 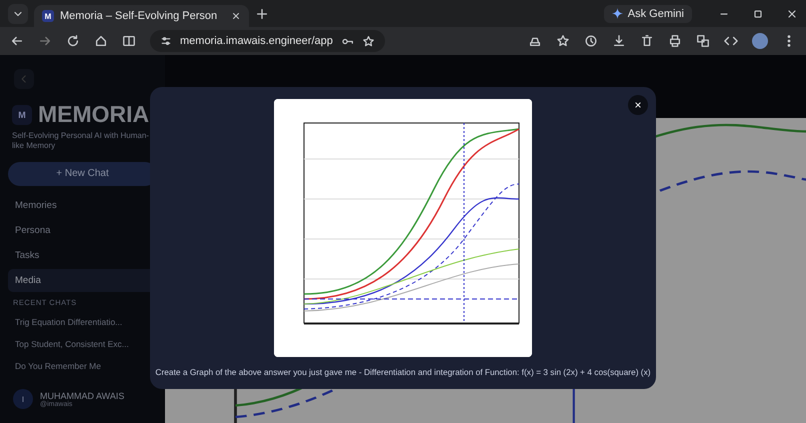 I want to click on restore-icon, so click(x=758, y=14).